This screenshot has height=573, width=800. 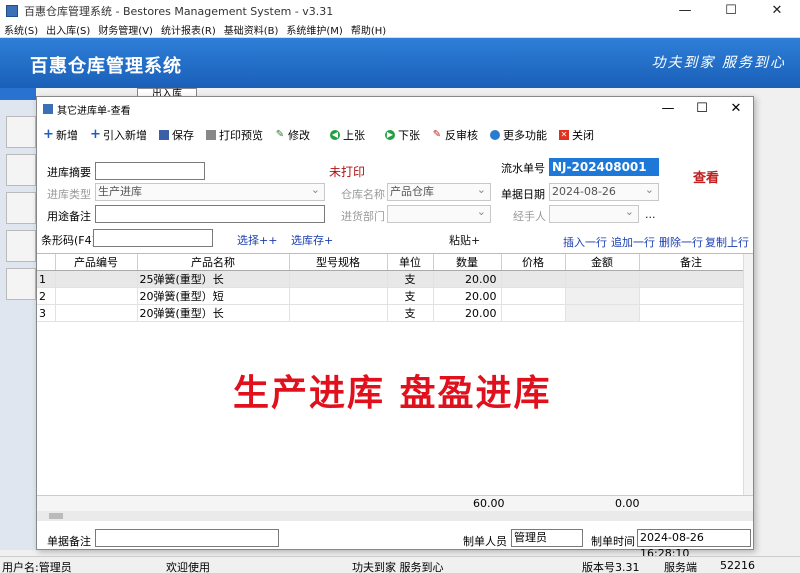 What do you see at coordinates (518, 135) in the screenshot?
I see `more-button: 更多功能` at bounding box center [518, 135].